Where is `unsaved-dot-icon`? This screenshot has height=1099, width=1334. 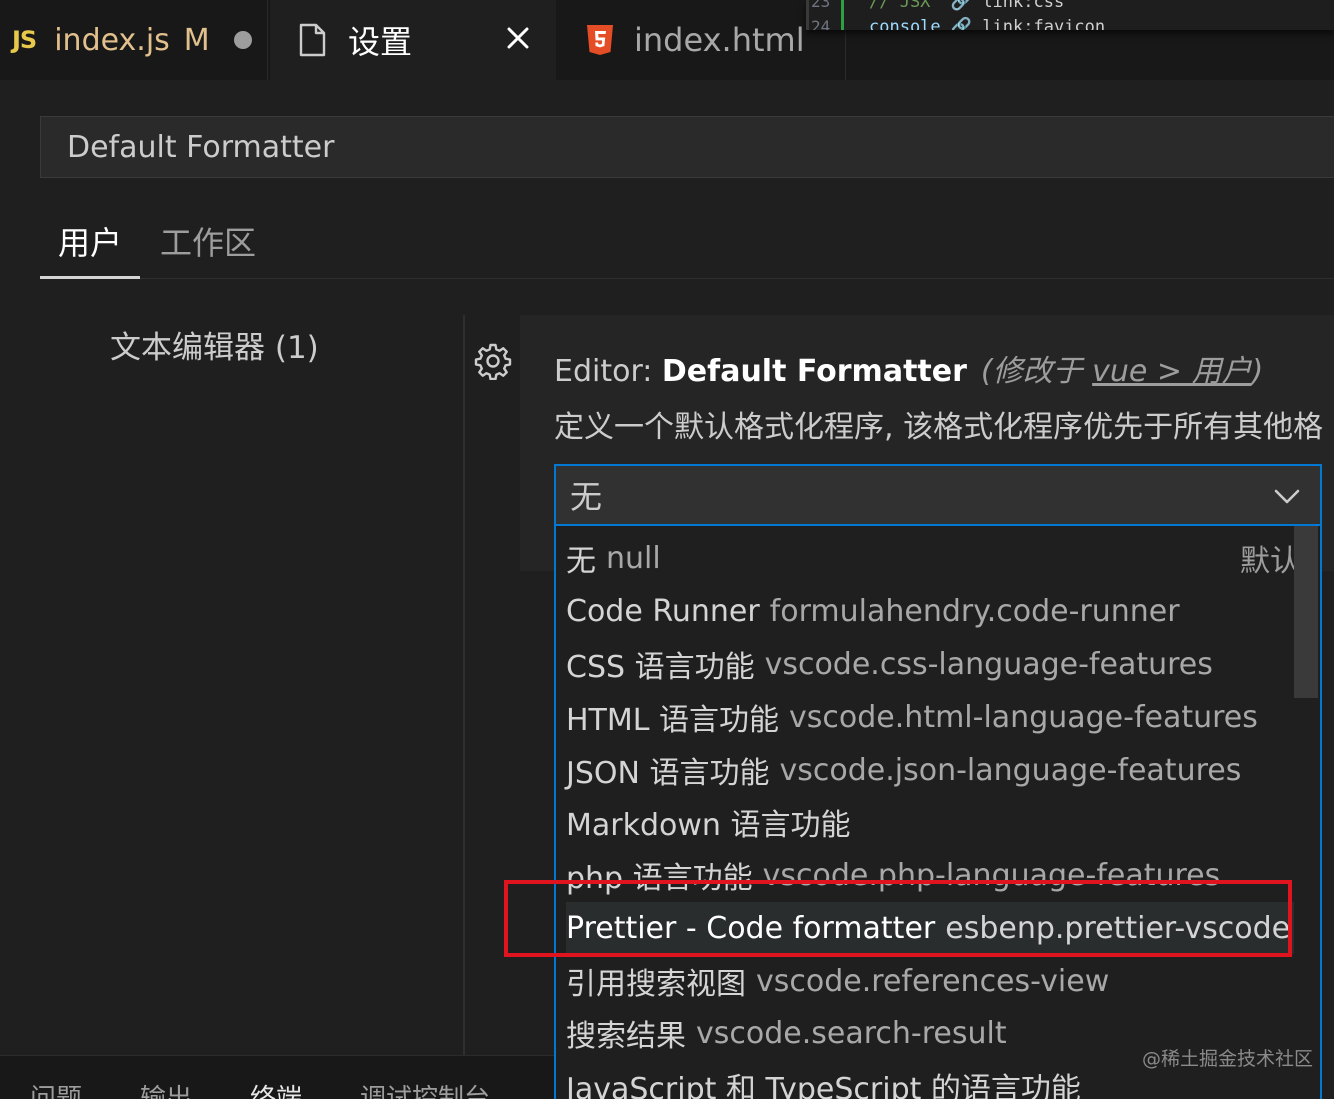
unsaved-dot-icon is located at coordinates (242, 40).